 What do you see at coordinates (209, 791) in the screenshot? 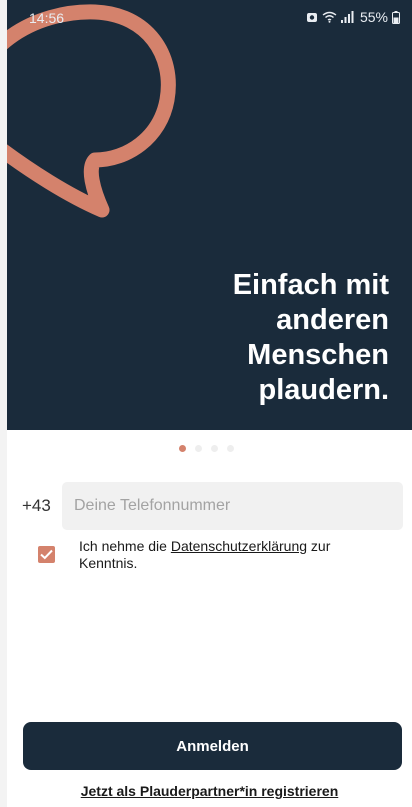
I see `register-link: Jetzt als Plauderpartner*in registrieren` at bounding box center [209, 791].